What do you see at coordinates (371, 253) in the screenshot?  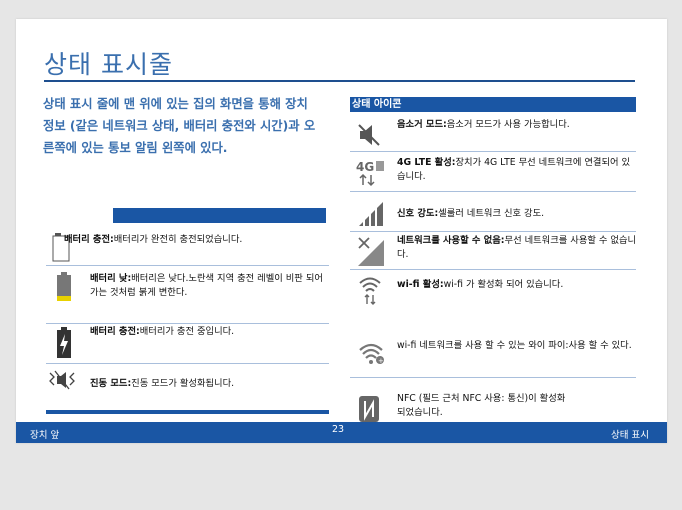 I see `no-network-icon` at bounding box center [371, 253].